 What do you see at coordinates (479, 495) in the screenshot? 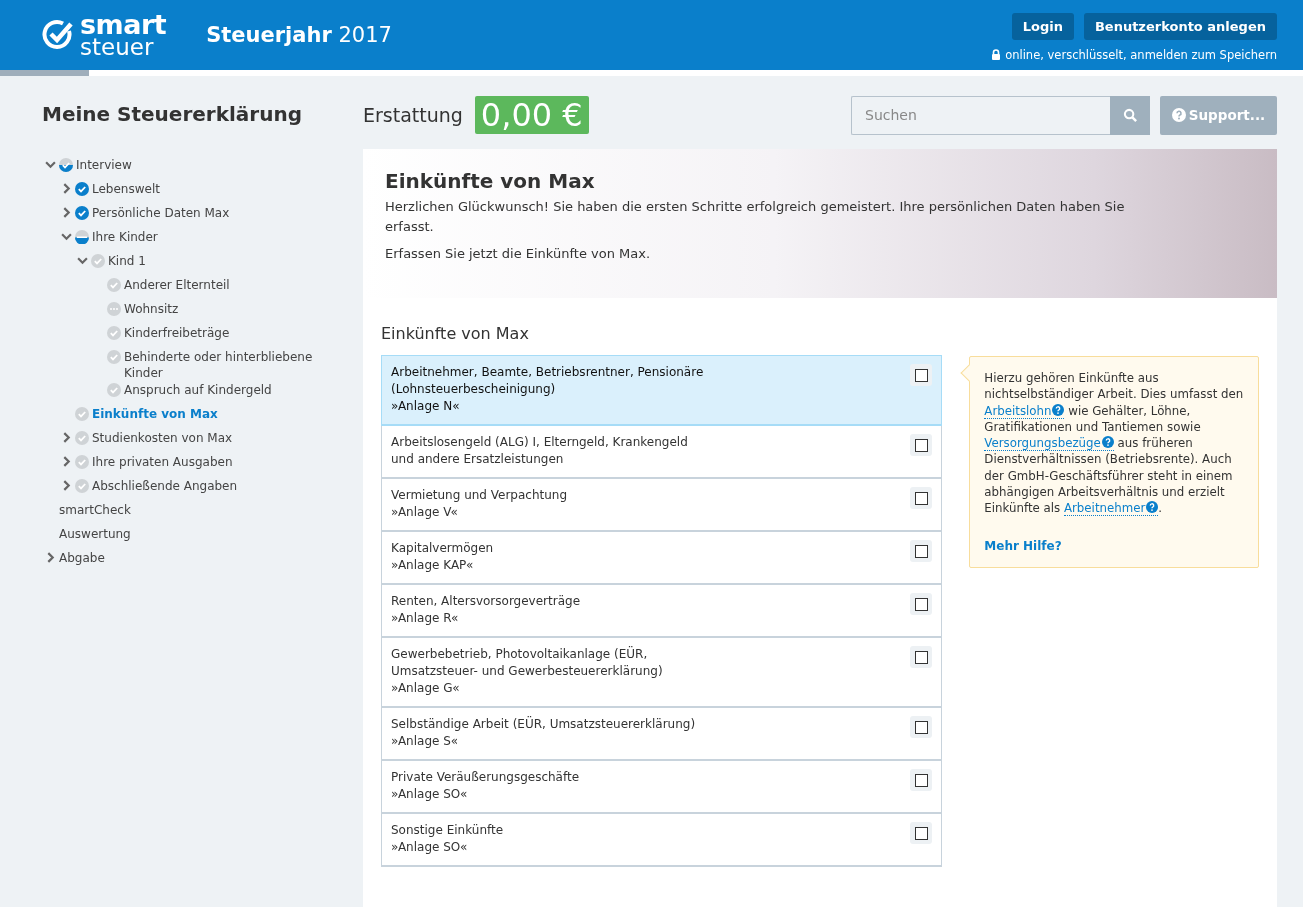
I see `option-text: Vermietung und Verpachtung` at bounding box center [479, 495].